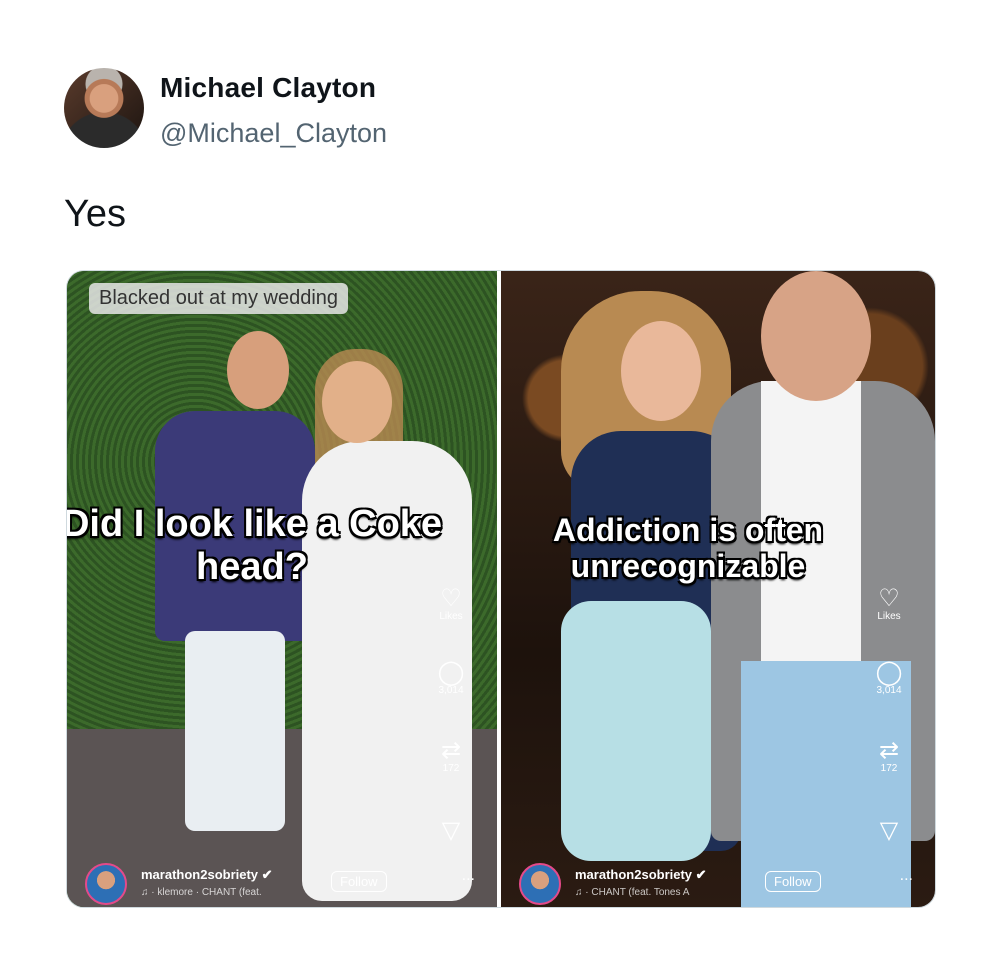 The image size is (1000, 972). What do you see at coordinates (632, 892) in the screenshot?
I see `music-info: ♫ · CHANT (feat. Tones A` at bounding box center [632, 892].